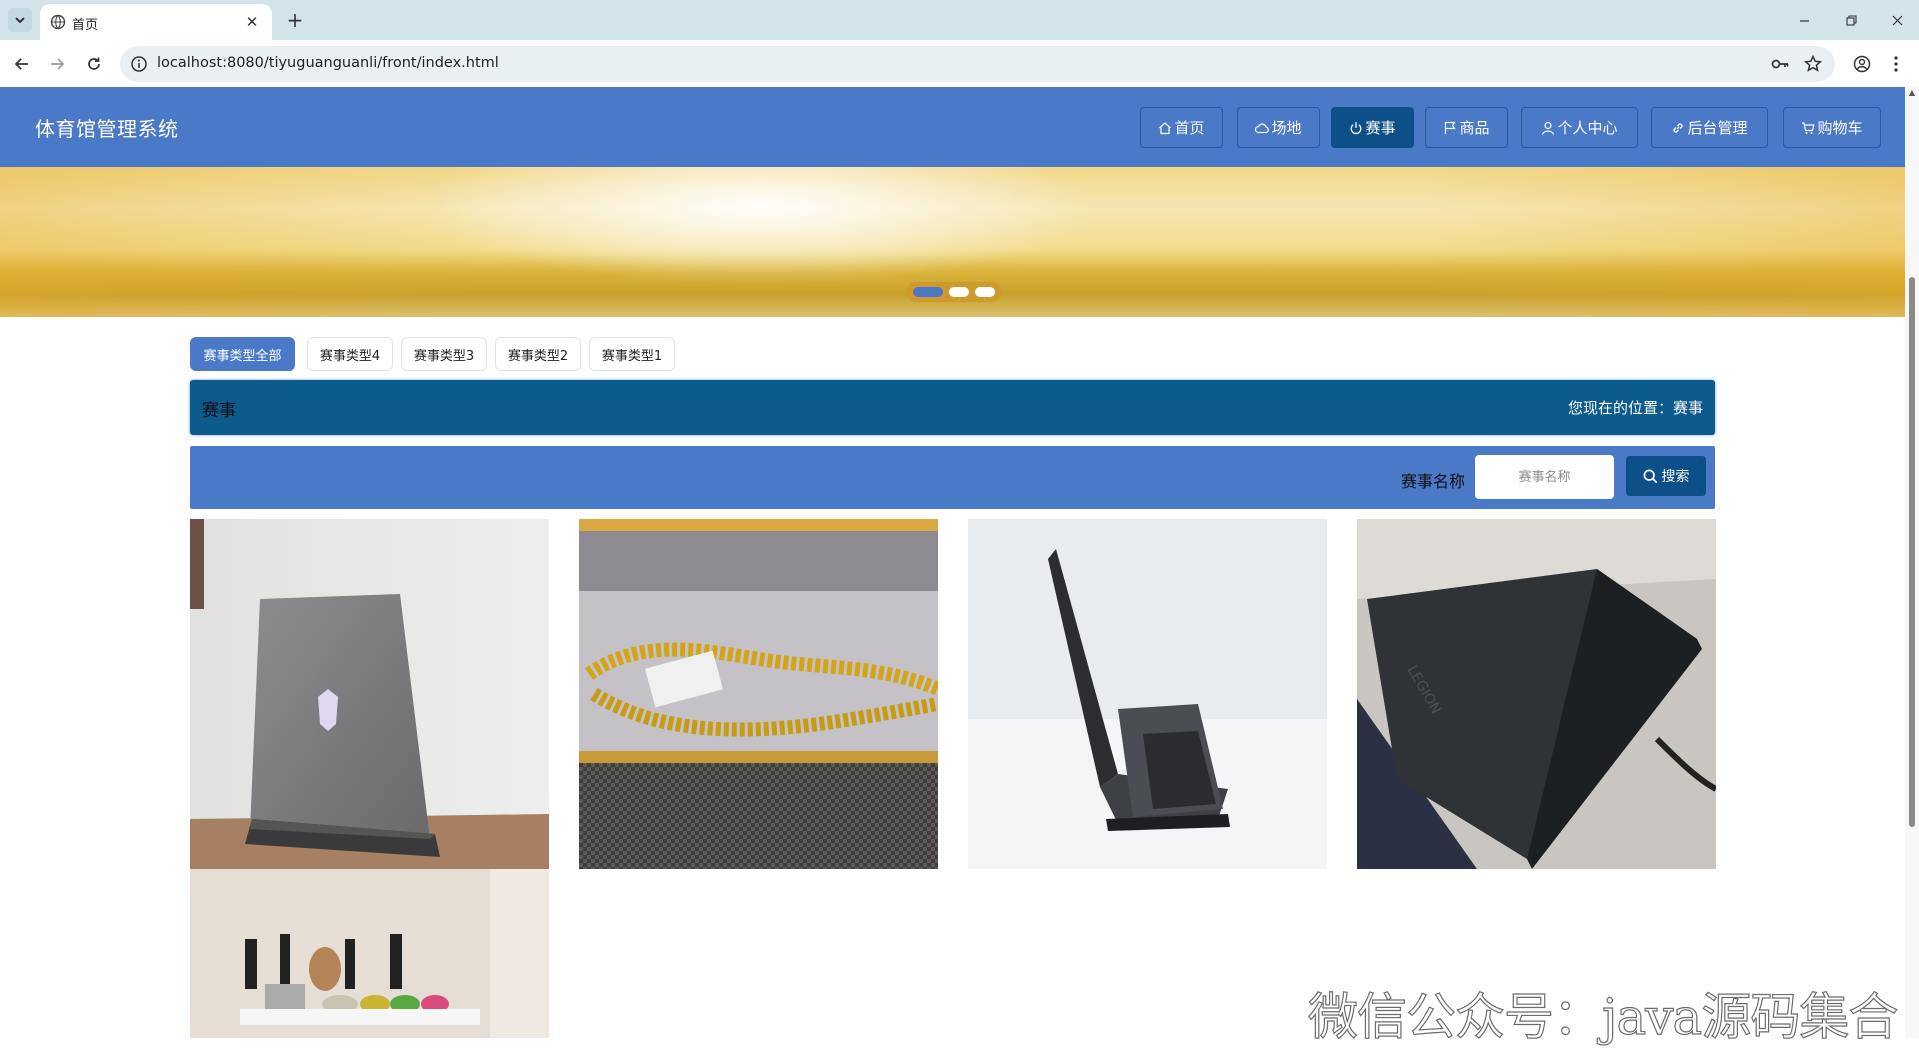  I want to click on power-icon, so click(1356, 127).